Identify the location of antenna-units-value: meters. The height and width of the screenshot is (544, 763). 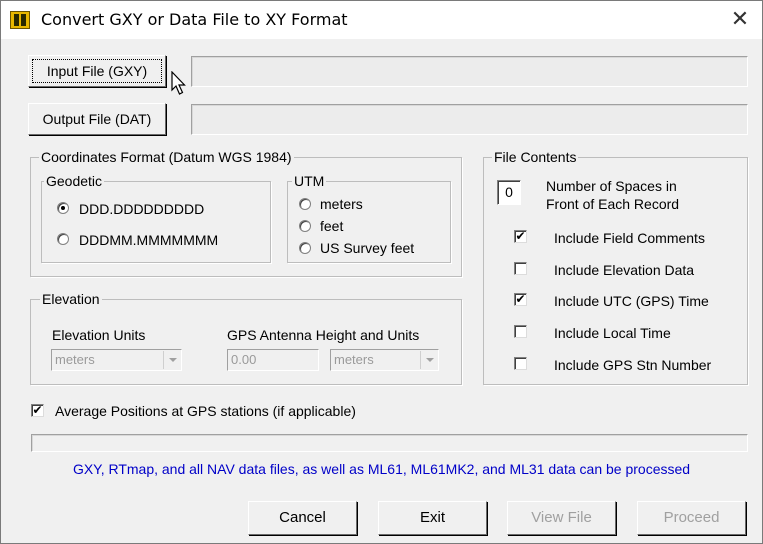
(354, 359).